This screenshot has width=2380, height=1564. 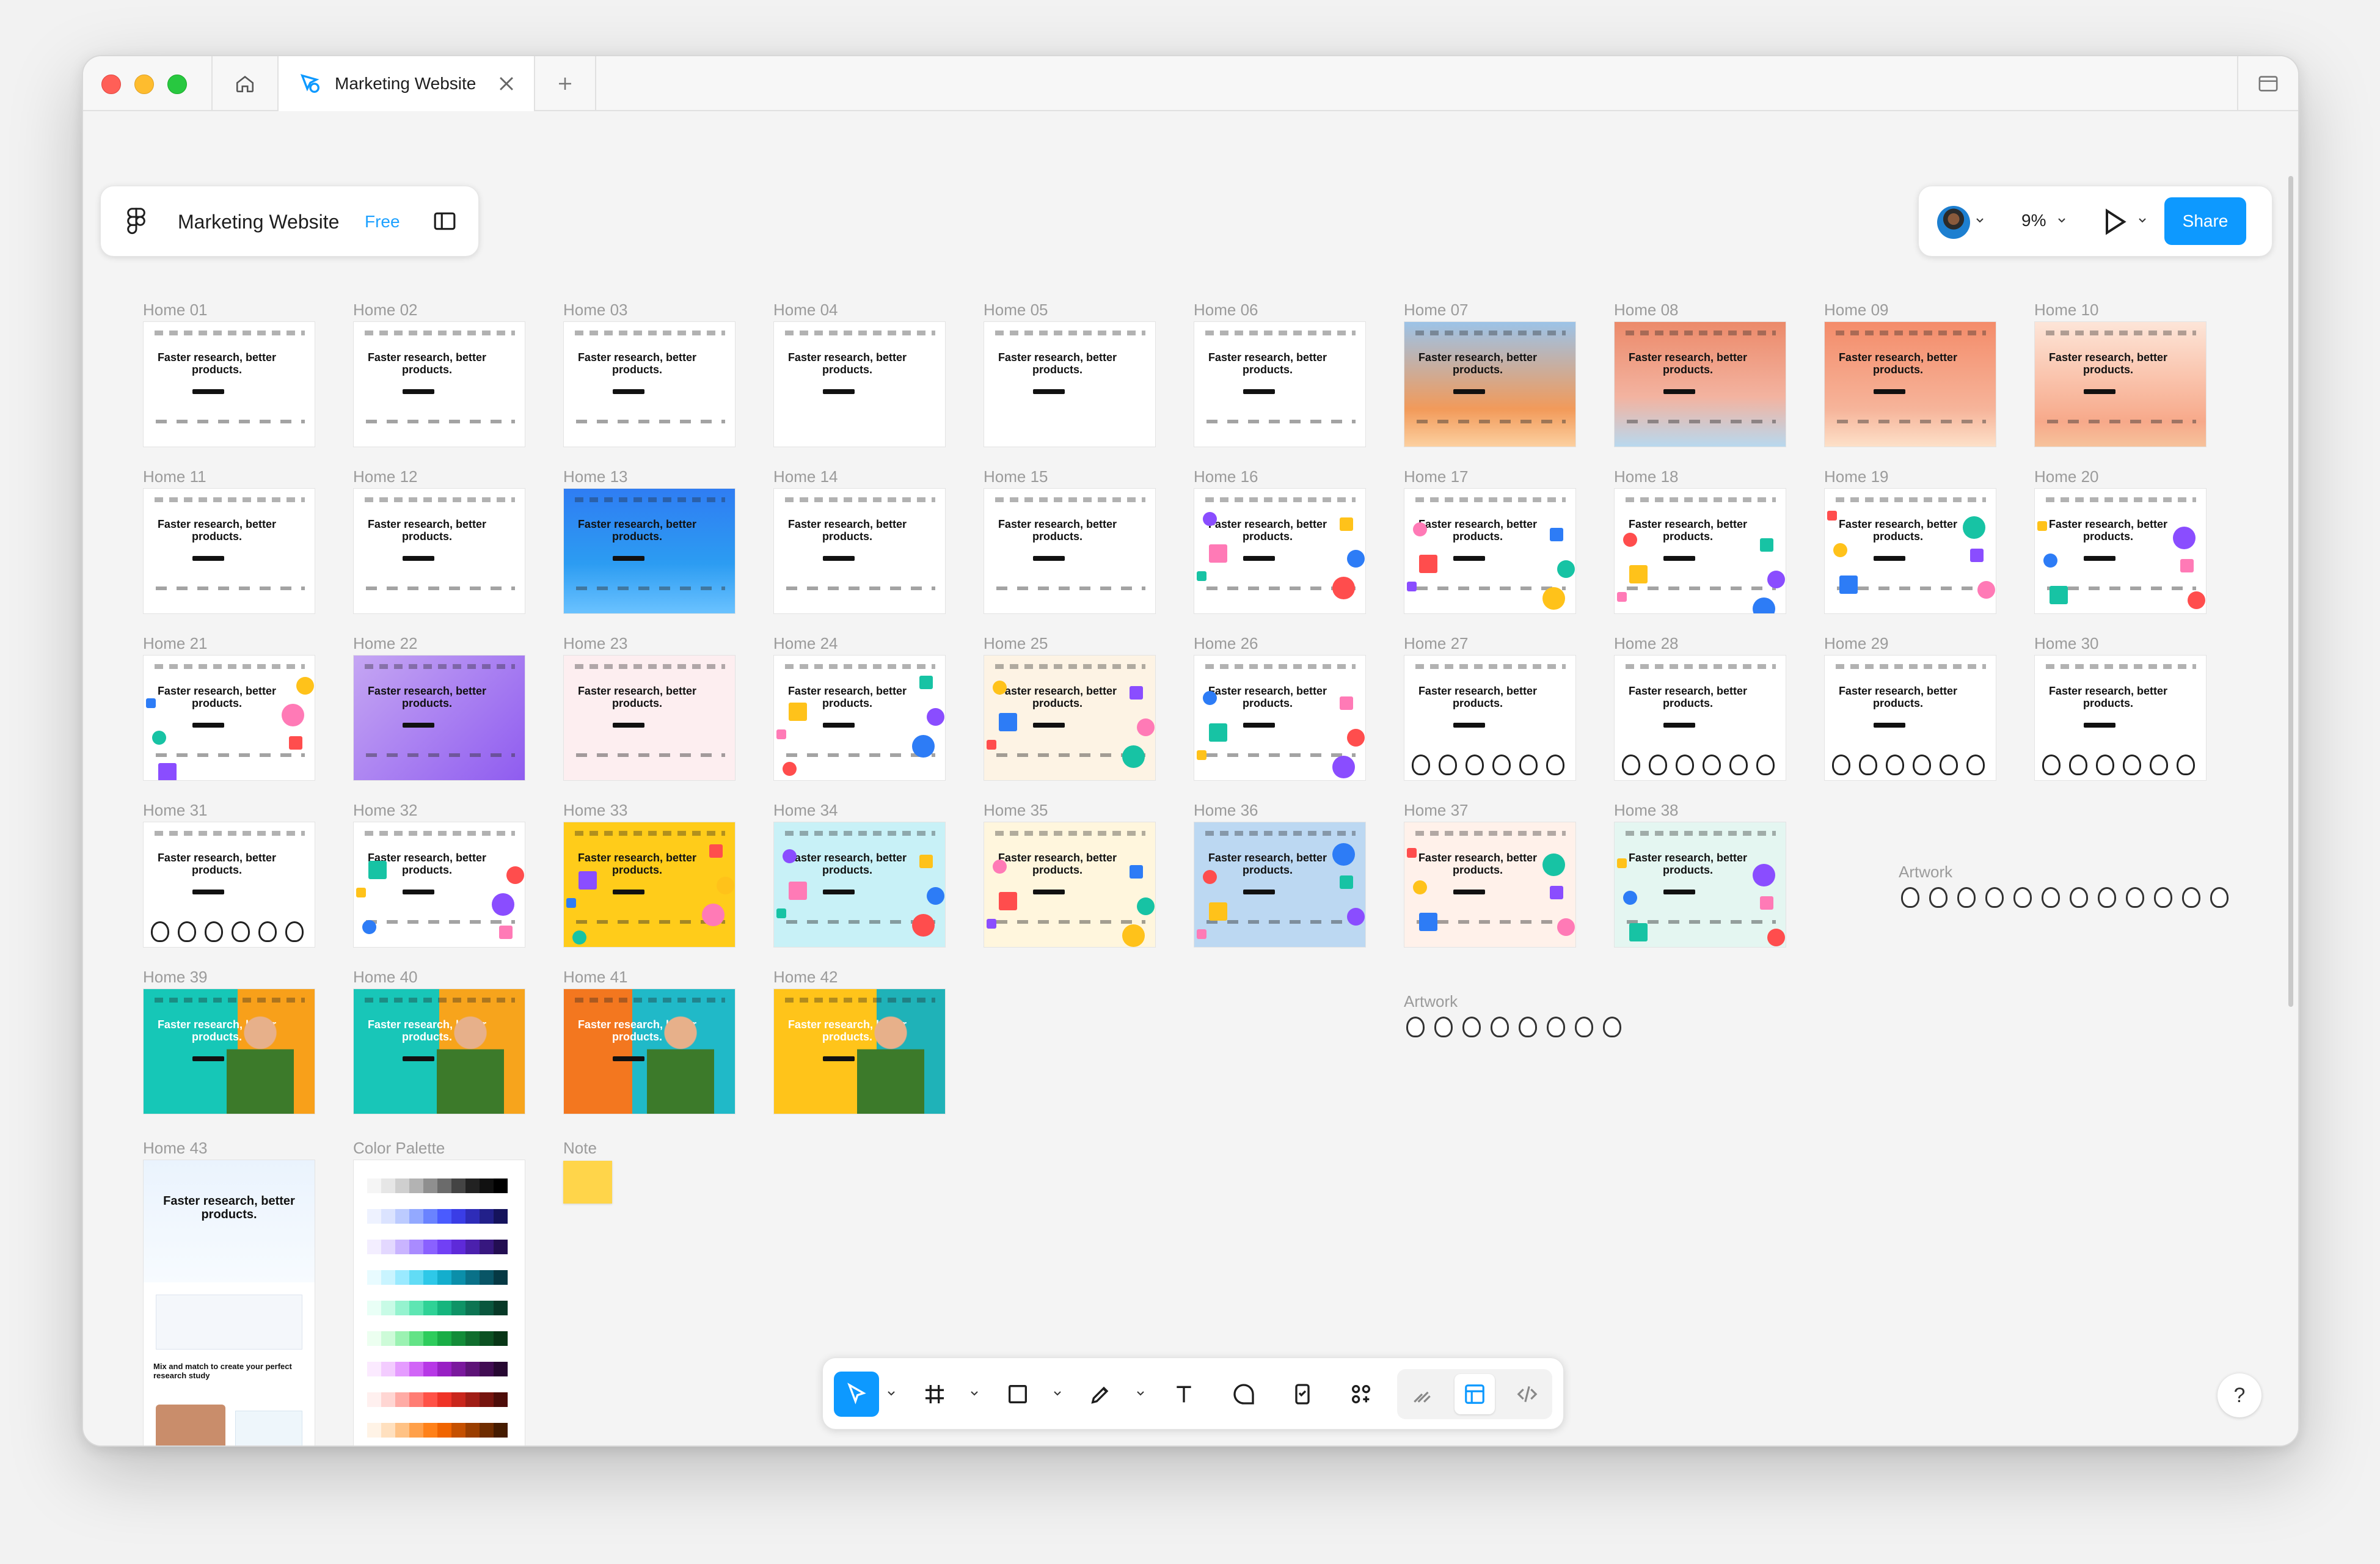 What do you see at coordinates (2114, 221) in the screenshot?
I see `present-play-icon` at bounding box center [2114, 221].